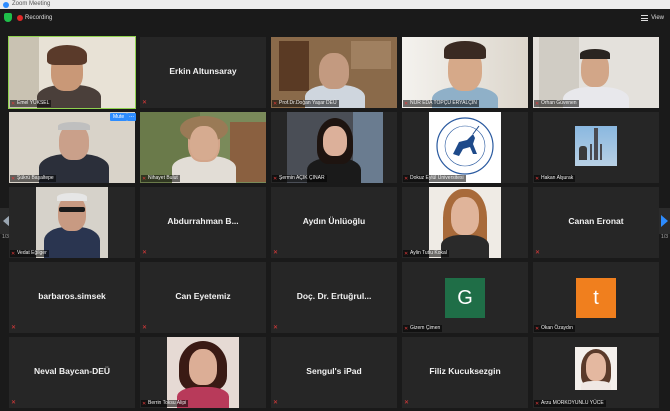  I want to click on page-indicator-left: 1/3, so click(5, 237).